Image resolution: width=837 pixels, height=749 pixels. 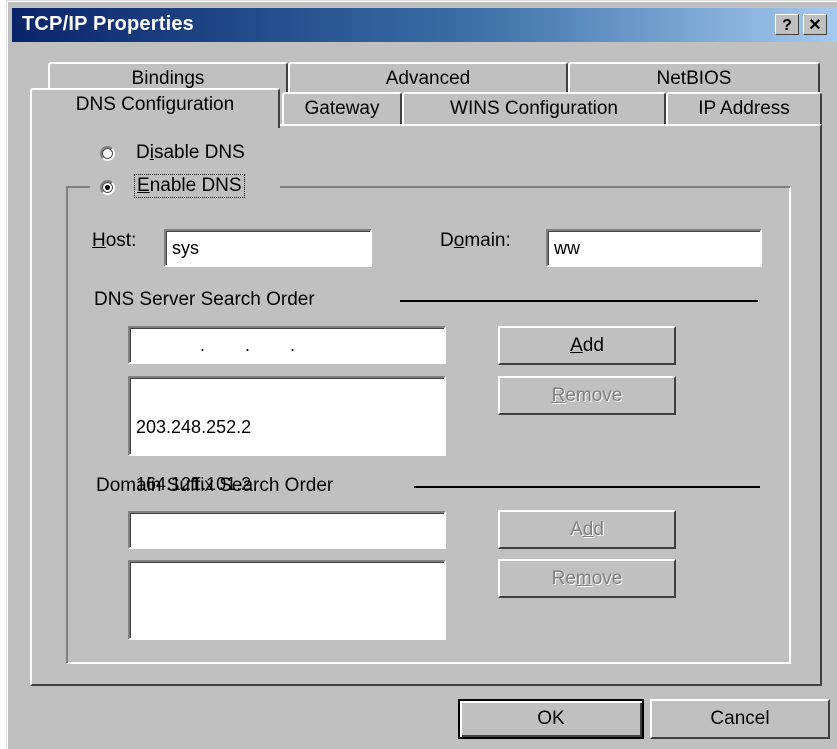 What do you see at coordinates (204, 299) in the screenshot?
I see `dns-server-search-order-label: DNS Server Search Order` at bounding box center [204, 299].